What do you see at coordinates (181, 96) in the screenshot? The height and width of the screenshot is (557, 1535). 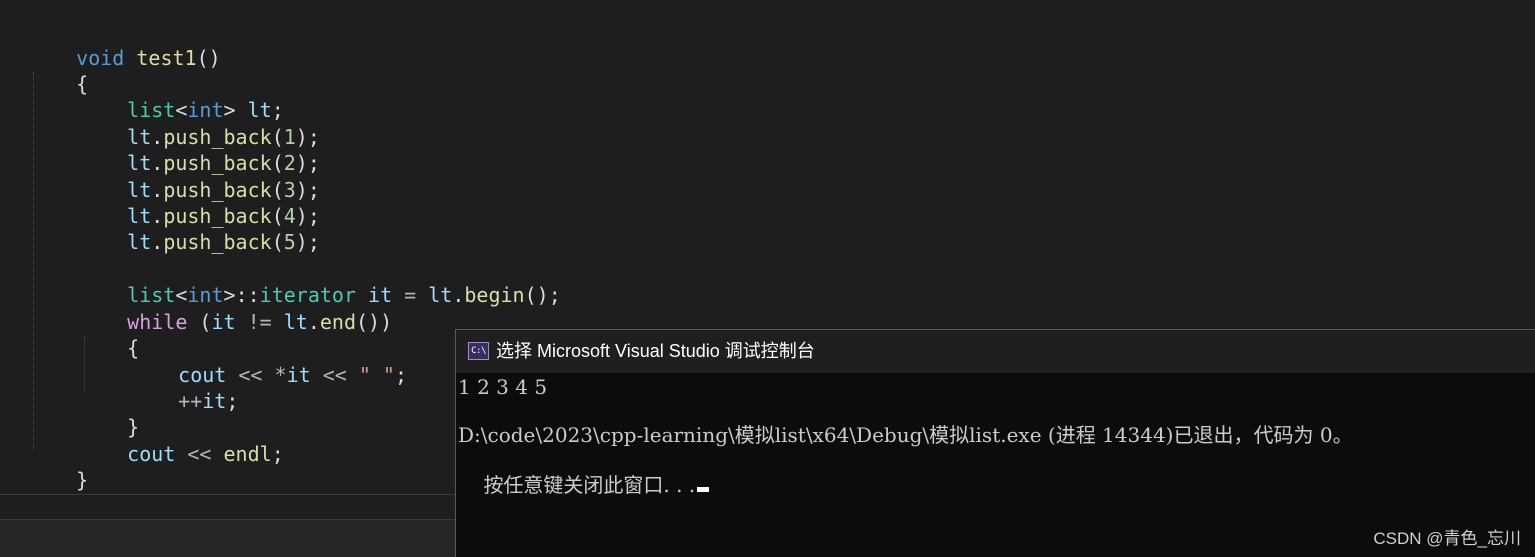 I see `code-line-3: list<int> lt;` at bounding box center [181, 96].